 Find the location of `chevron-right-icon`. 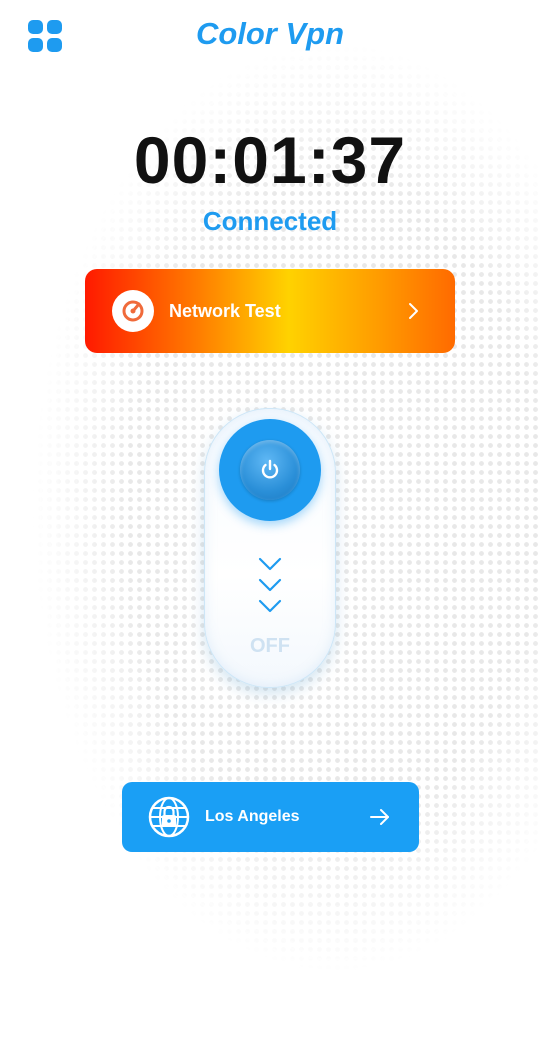

chevron-right-icon is located at coordinates (413, 311).